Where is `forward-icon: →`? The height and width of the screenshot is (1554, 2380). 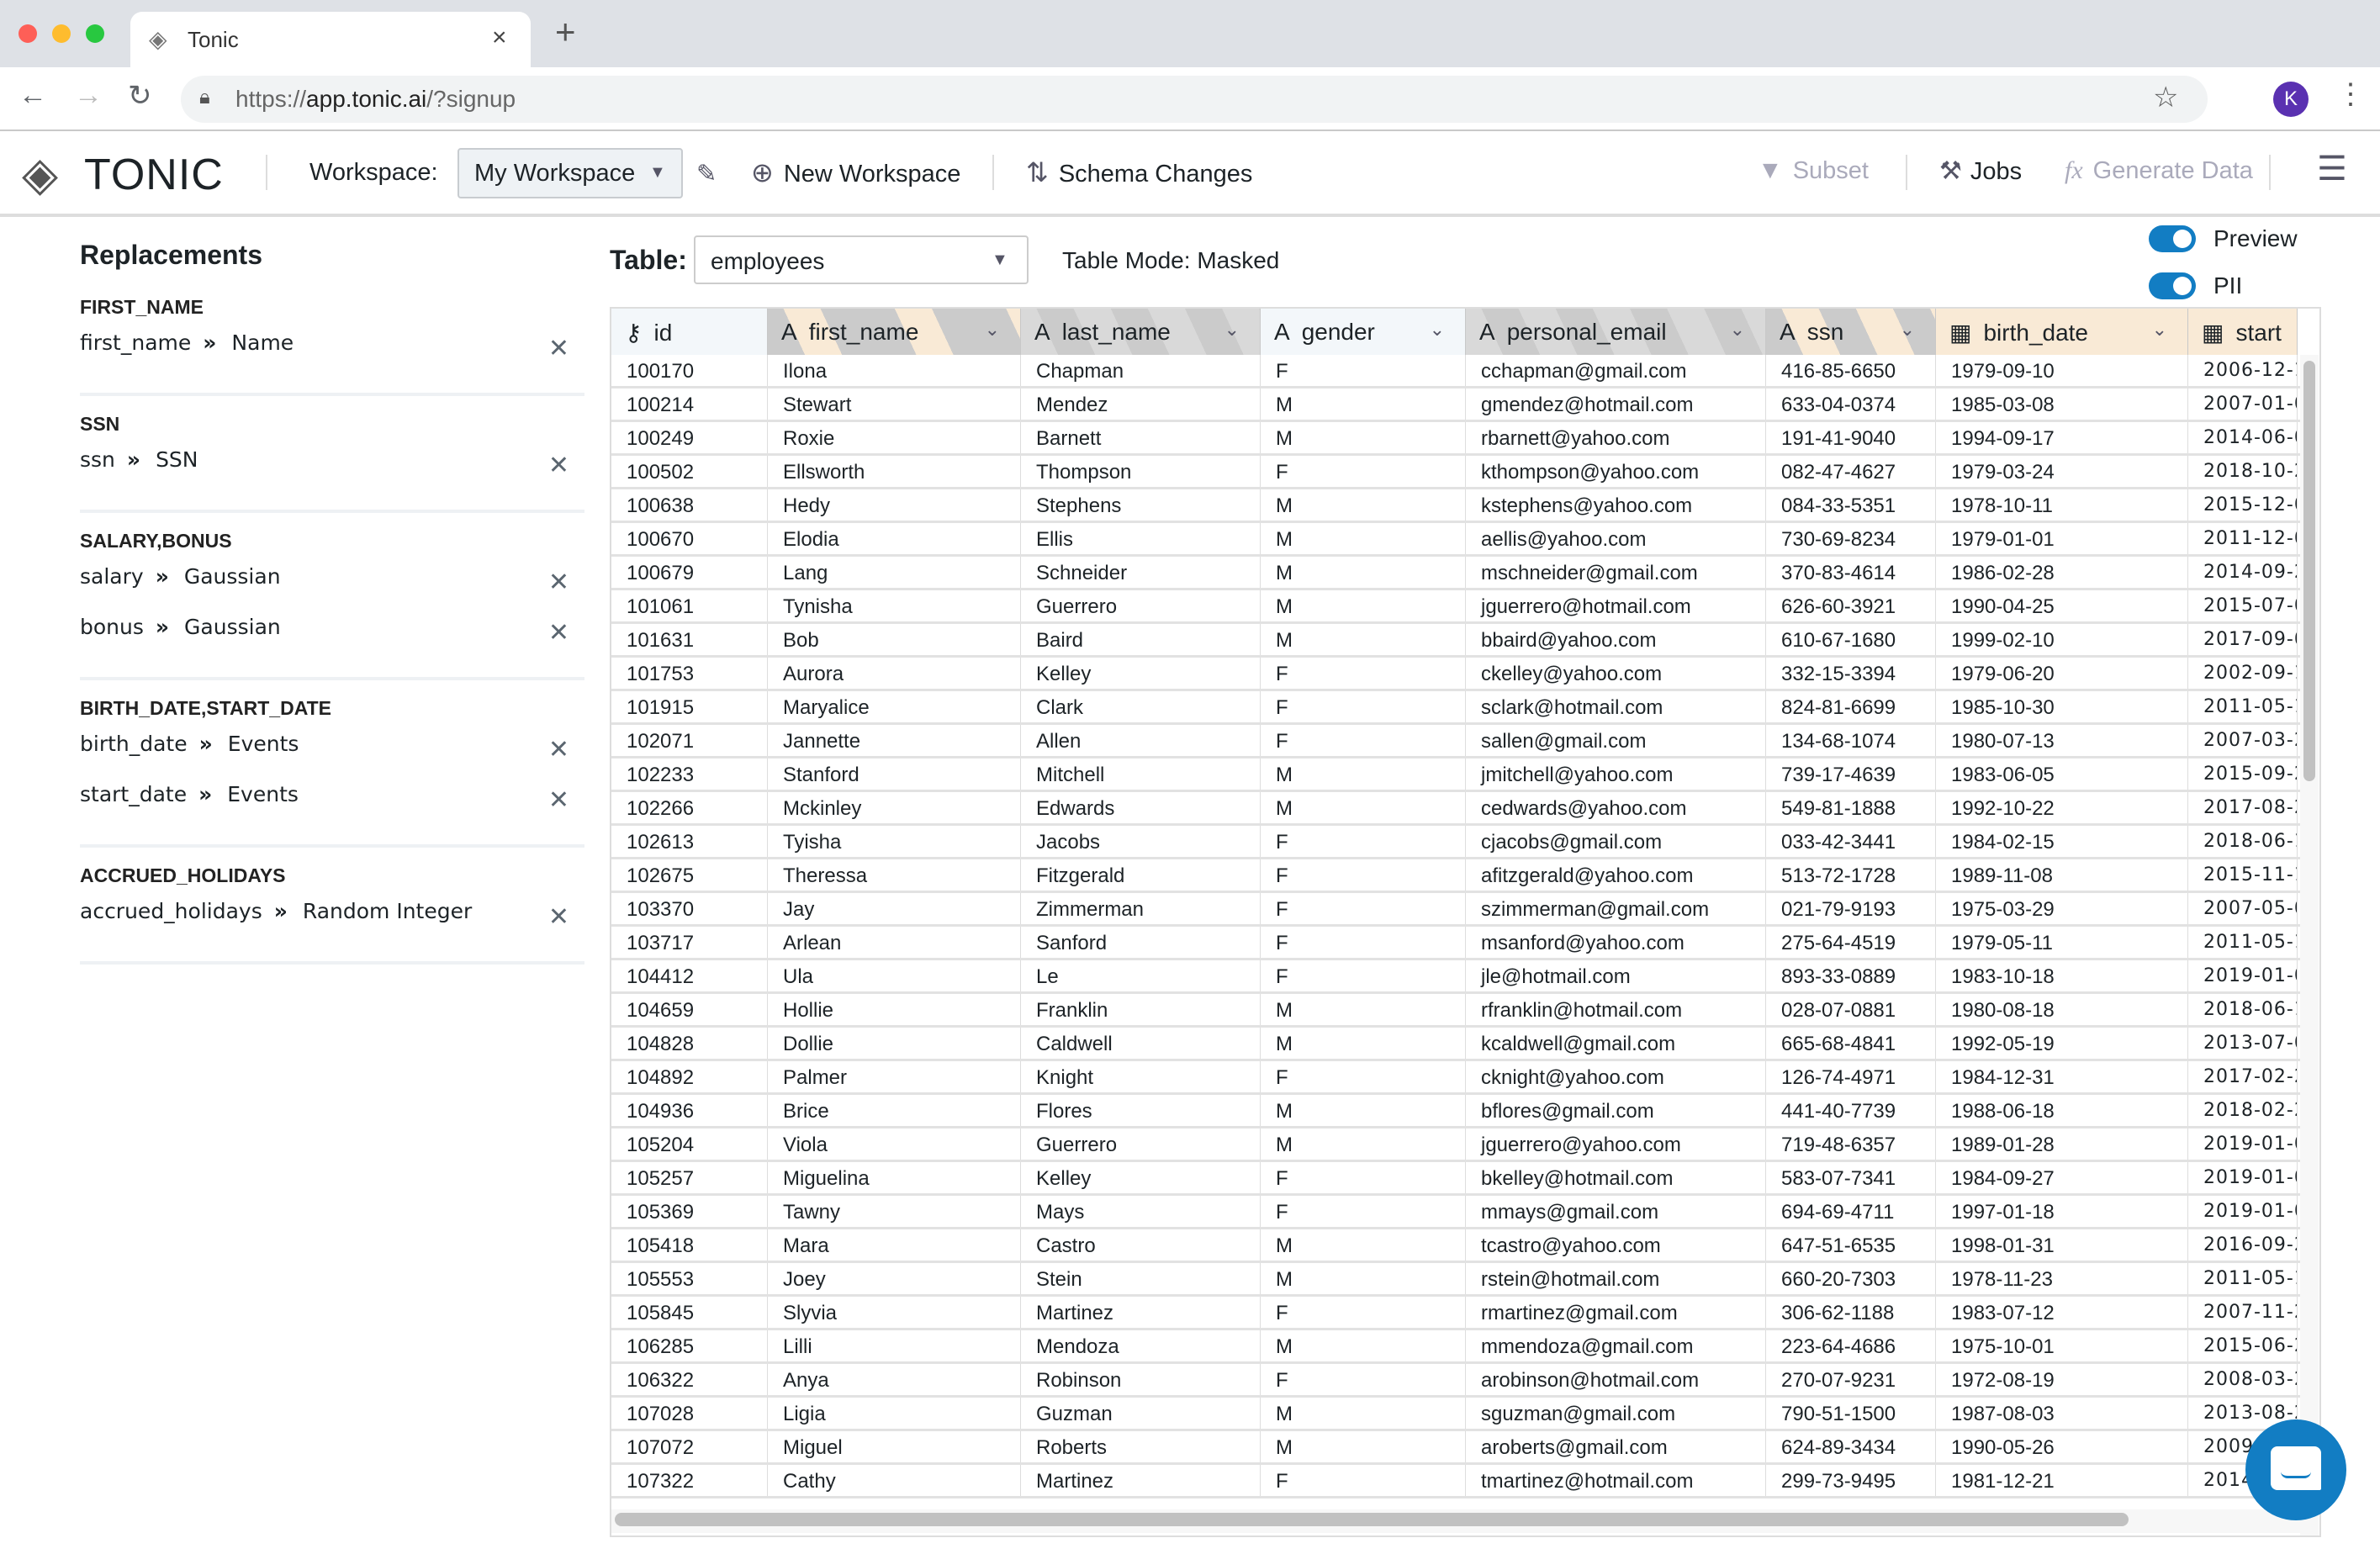
forward-icon: → is located at coordinates (88, 96).